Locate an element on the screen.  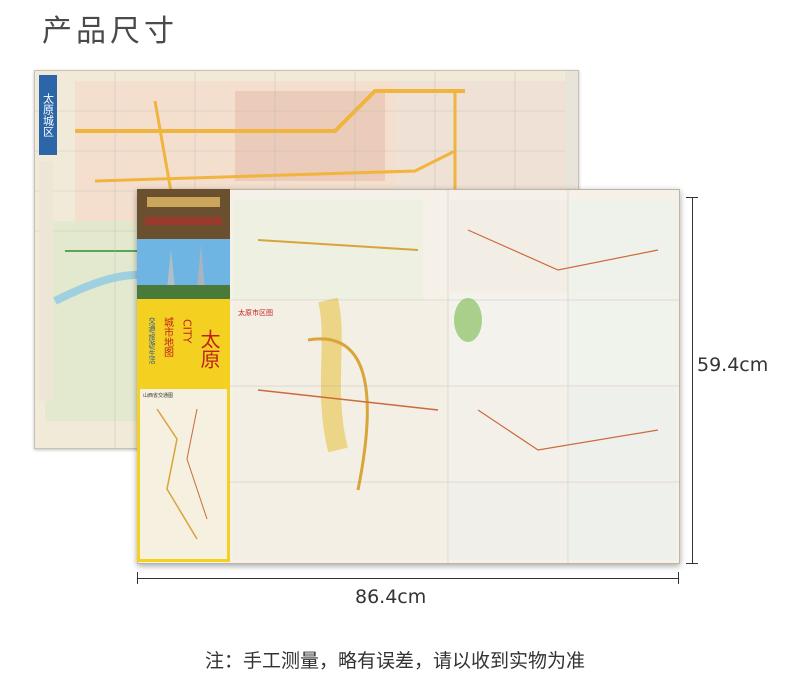
cover-tagline: 交通/旅游/生活 is located at coordinates (152, 340).